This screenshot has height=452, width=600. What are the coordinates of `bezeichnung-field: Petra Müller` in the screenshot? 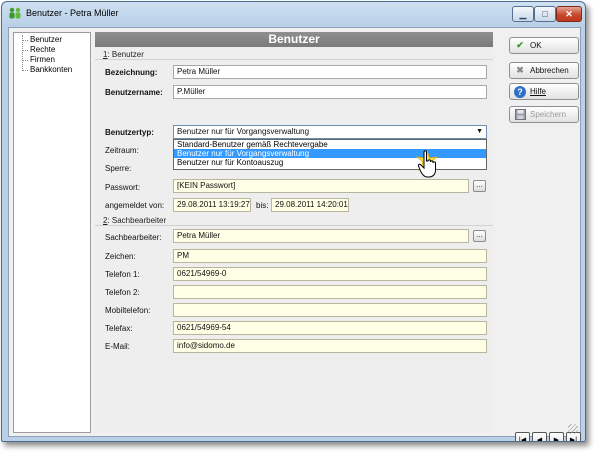 It's located at (330, 72).